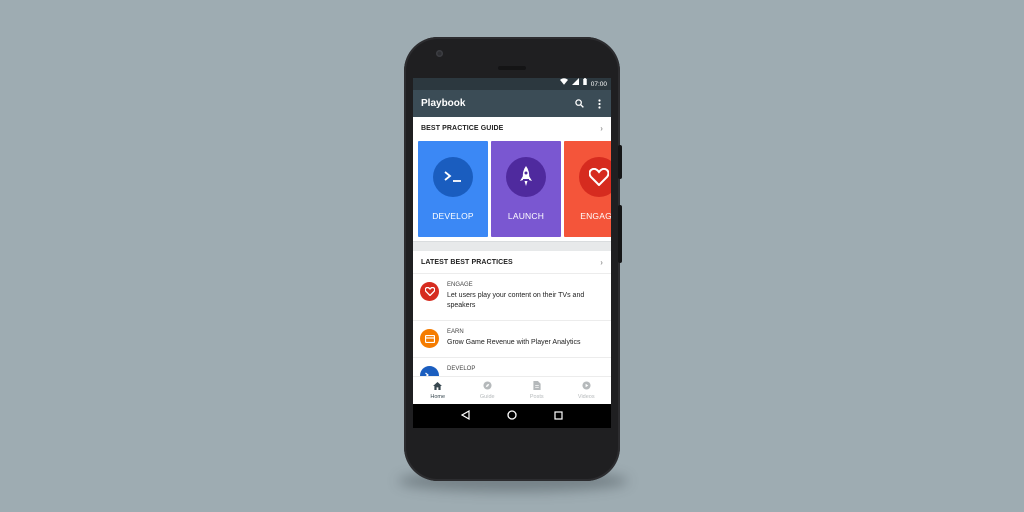  What do you see at coordinates (443, 103) in the screenshot?
I see `app-title: Playbook` at bounding box center [443, 103].